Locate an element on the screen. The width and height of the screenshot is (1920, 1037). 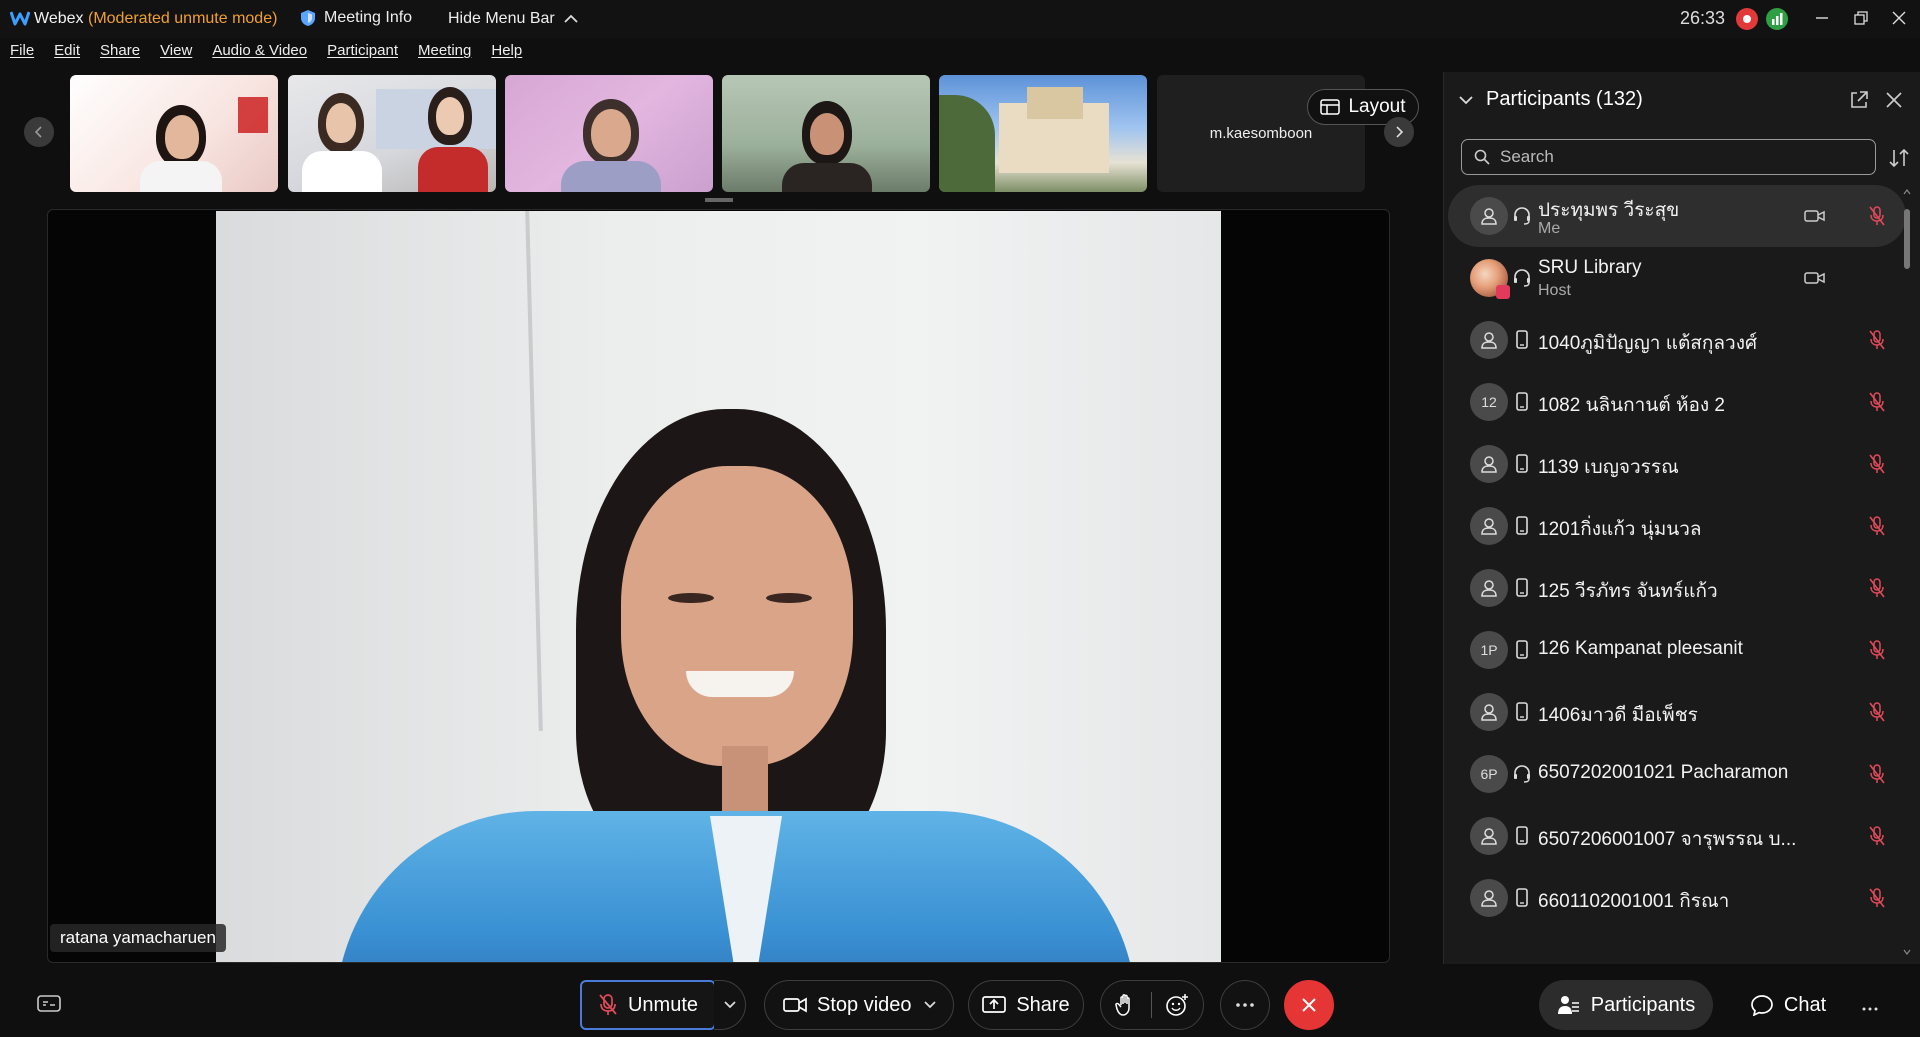
closed-captions-icon is located at coordinates (49, 1004).